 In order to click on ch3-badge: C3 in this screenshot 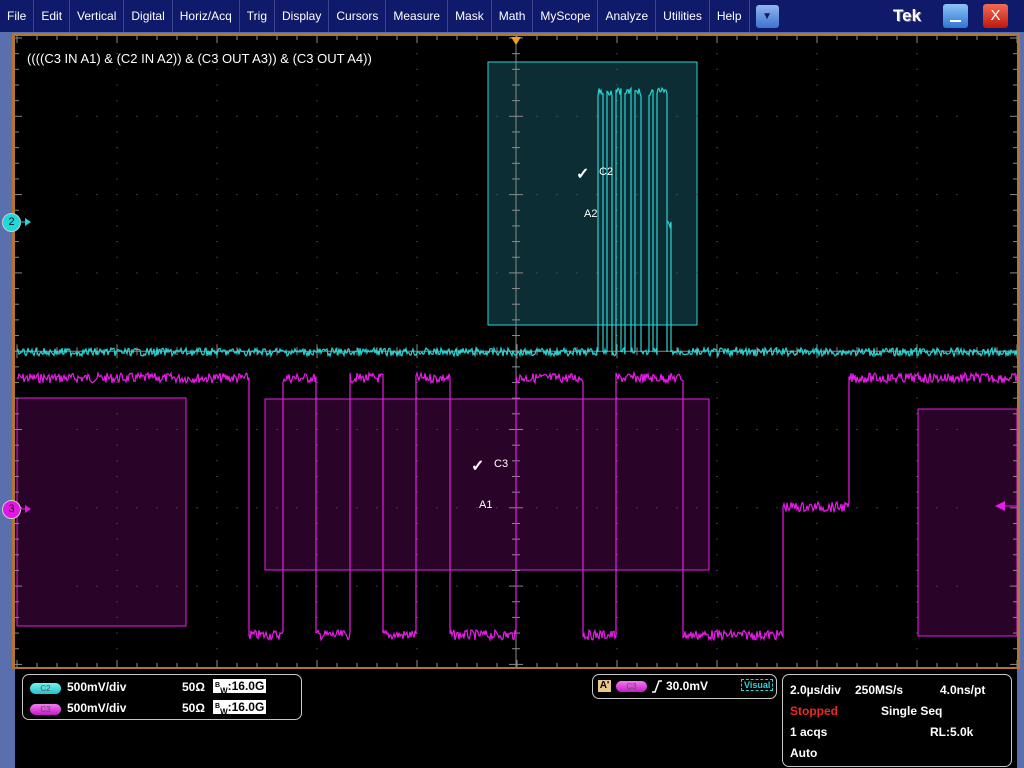, I will do `click(45, 709)`.